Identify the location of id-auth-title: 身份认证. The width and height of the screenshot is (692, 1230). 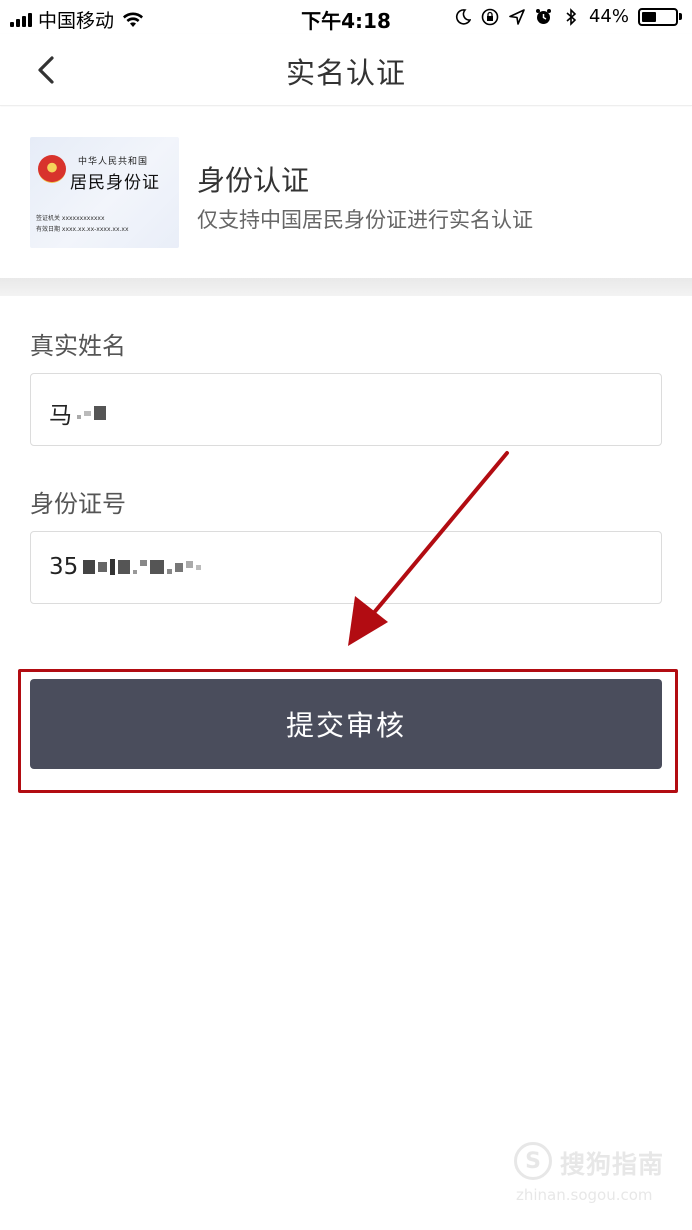
(253, 180).